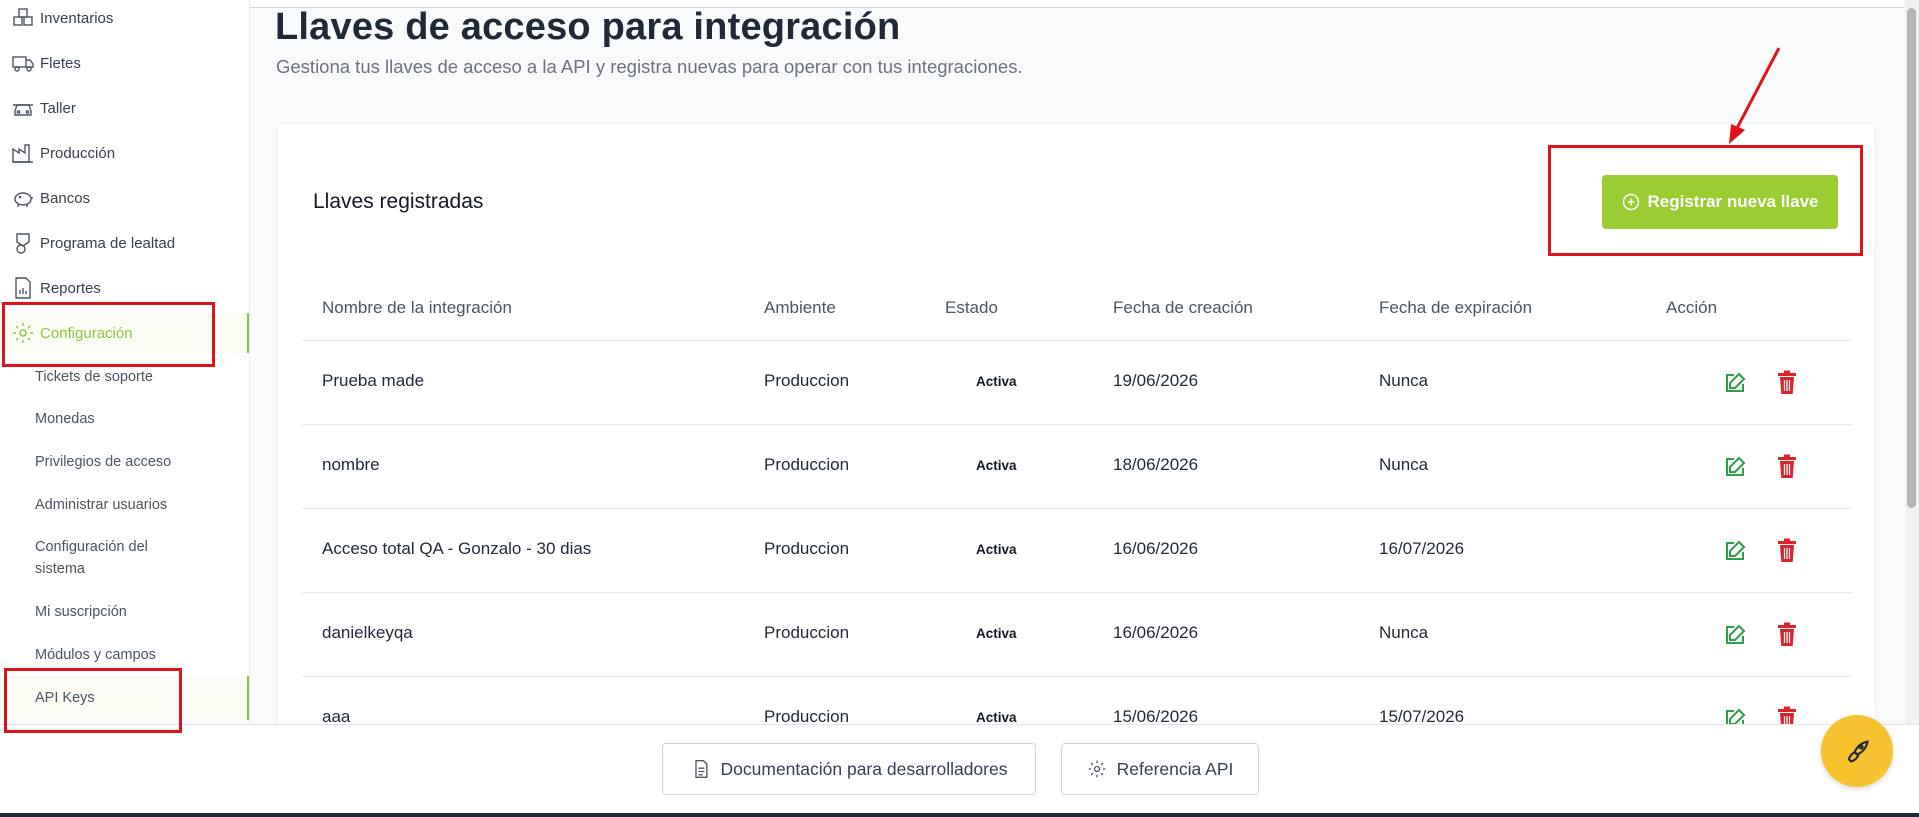  I want to click on col-header-env: Ambiente, so click(800, 307).